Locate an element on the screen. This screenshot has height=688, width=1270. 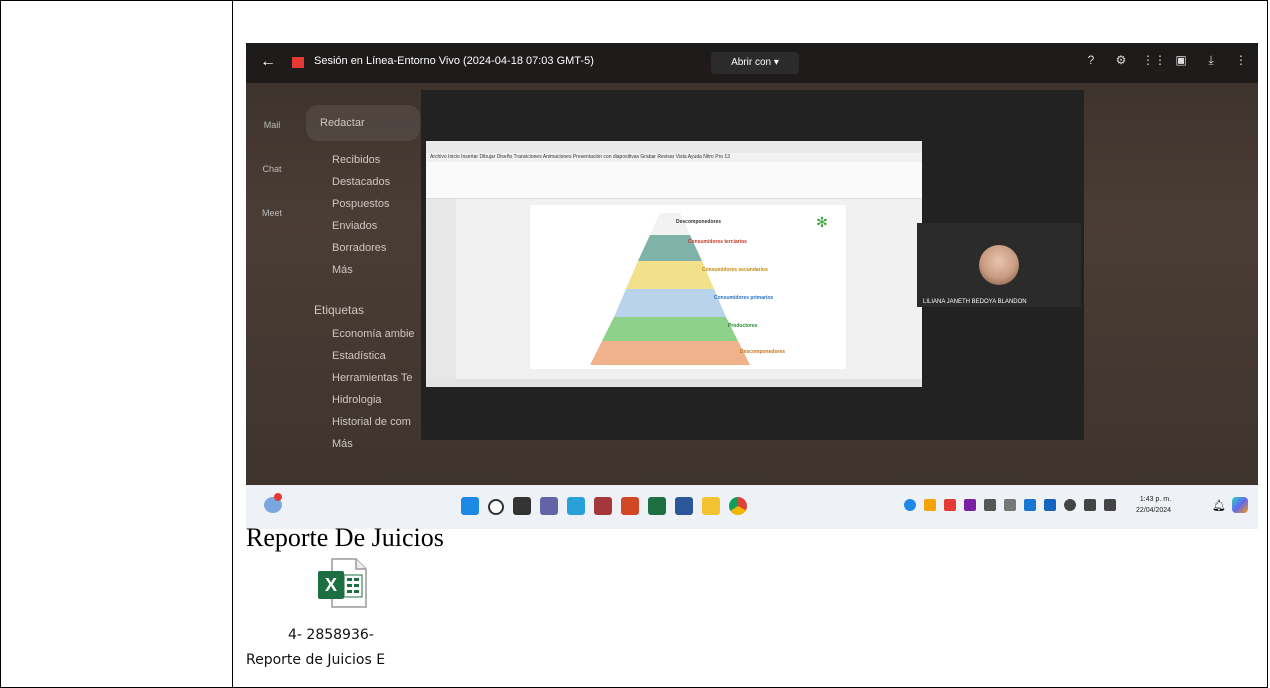
open-with-button: Abrir con ▾ is located at coordinates (755, 63).